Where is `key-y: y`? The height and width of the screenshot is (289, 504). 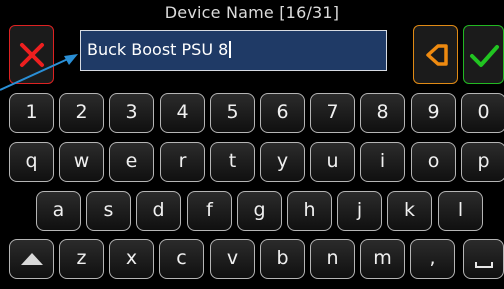
key-y: y is located at coordinates (282, 162).